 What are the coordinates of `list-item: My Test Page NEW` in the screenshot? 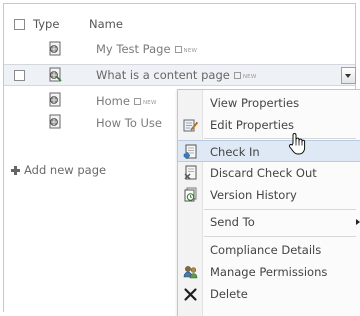 It's located at (146, 49).